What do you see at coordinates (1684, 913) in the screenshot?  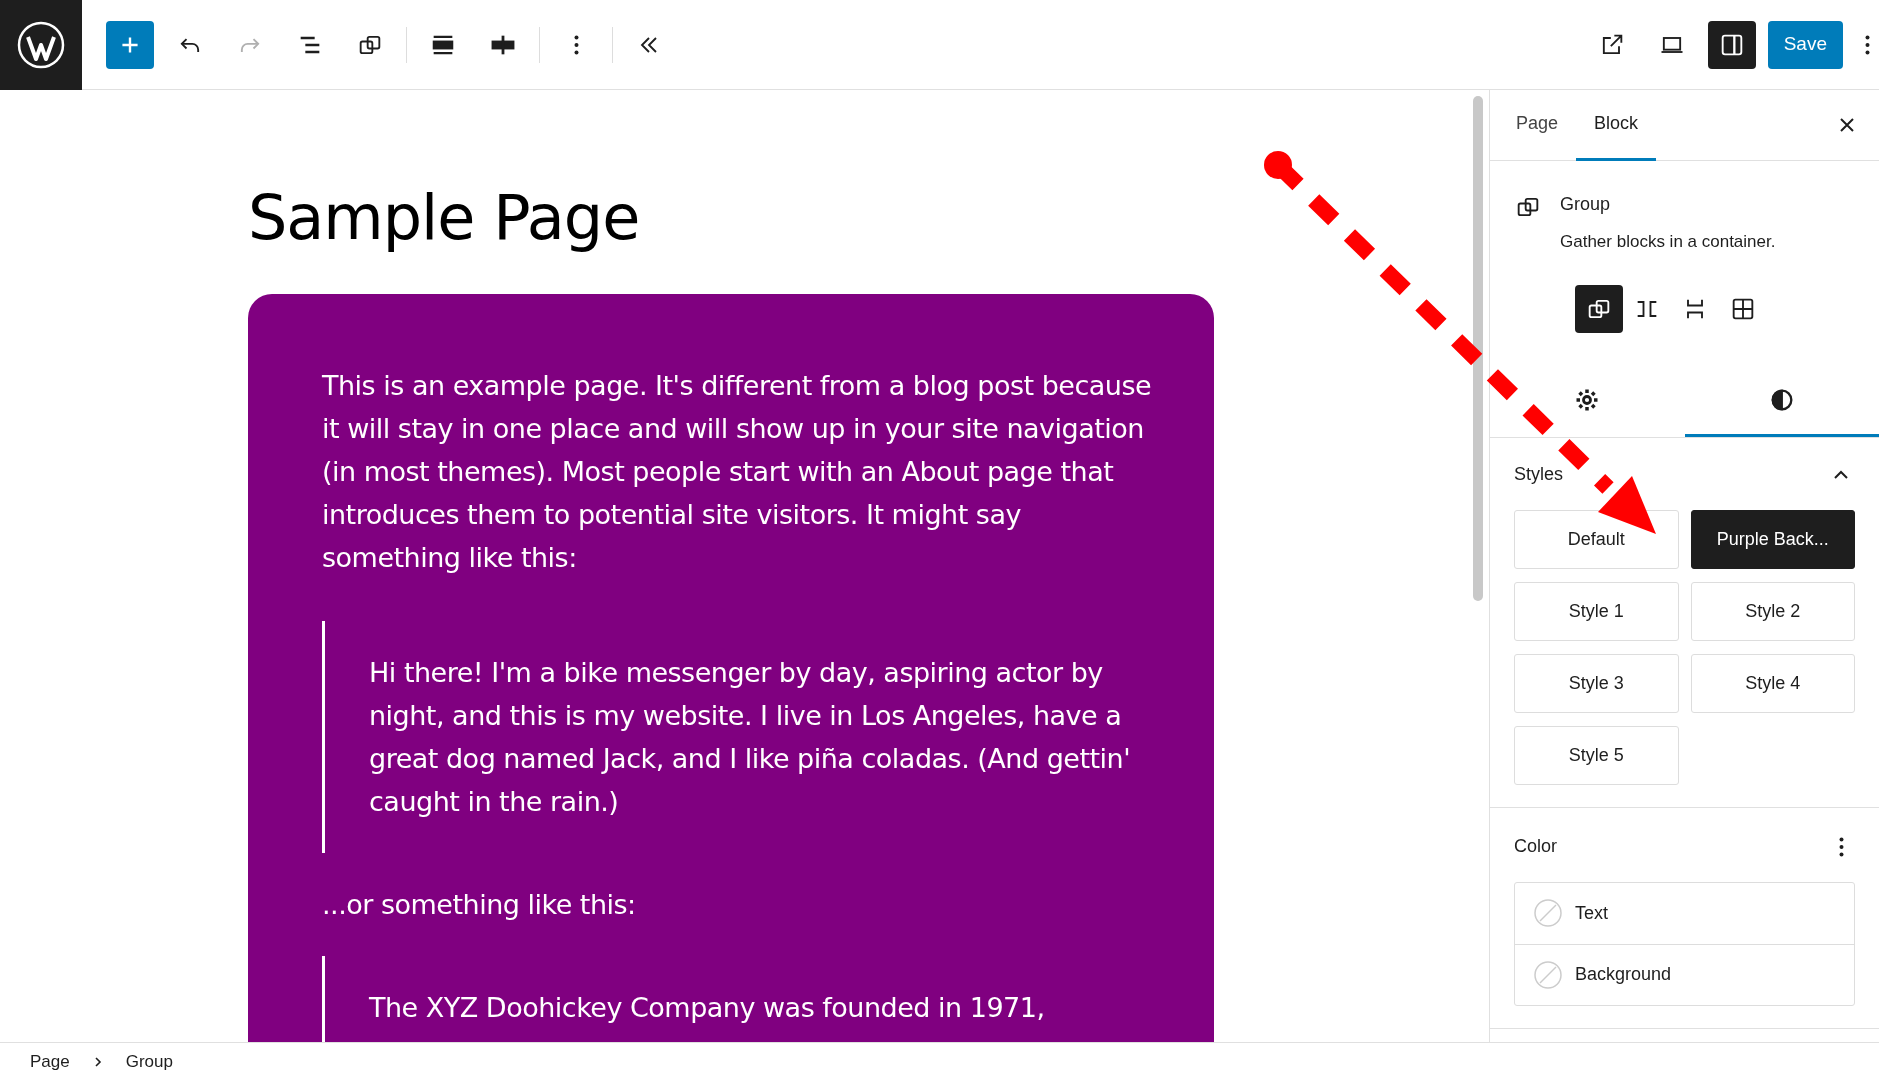 I see `color-setting-item: Text` at bounding box center [1684, 913].